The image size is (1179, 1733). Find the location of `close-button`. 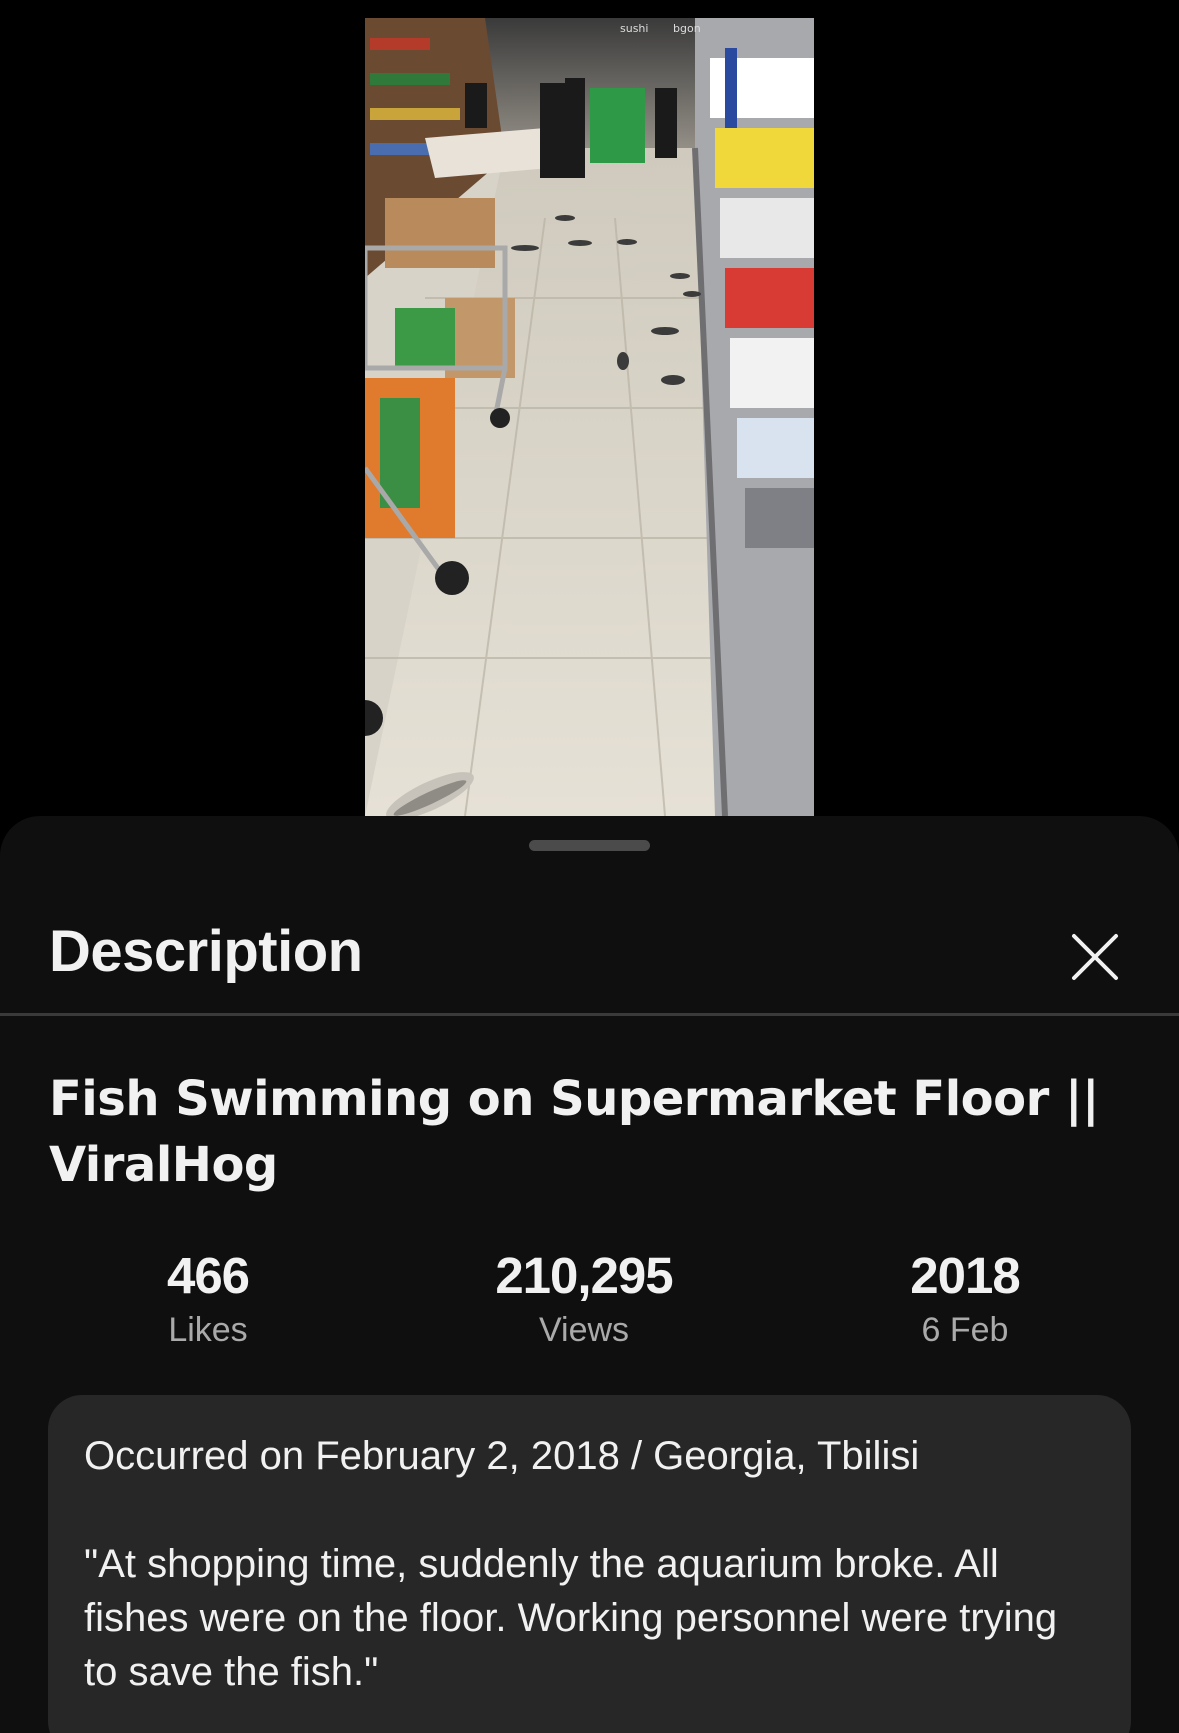

close-button is located at coordinates (1095, 957).